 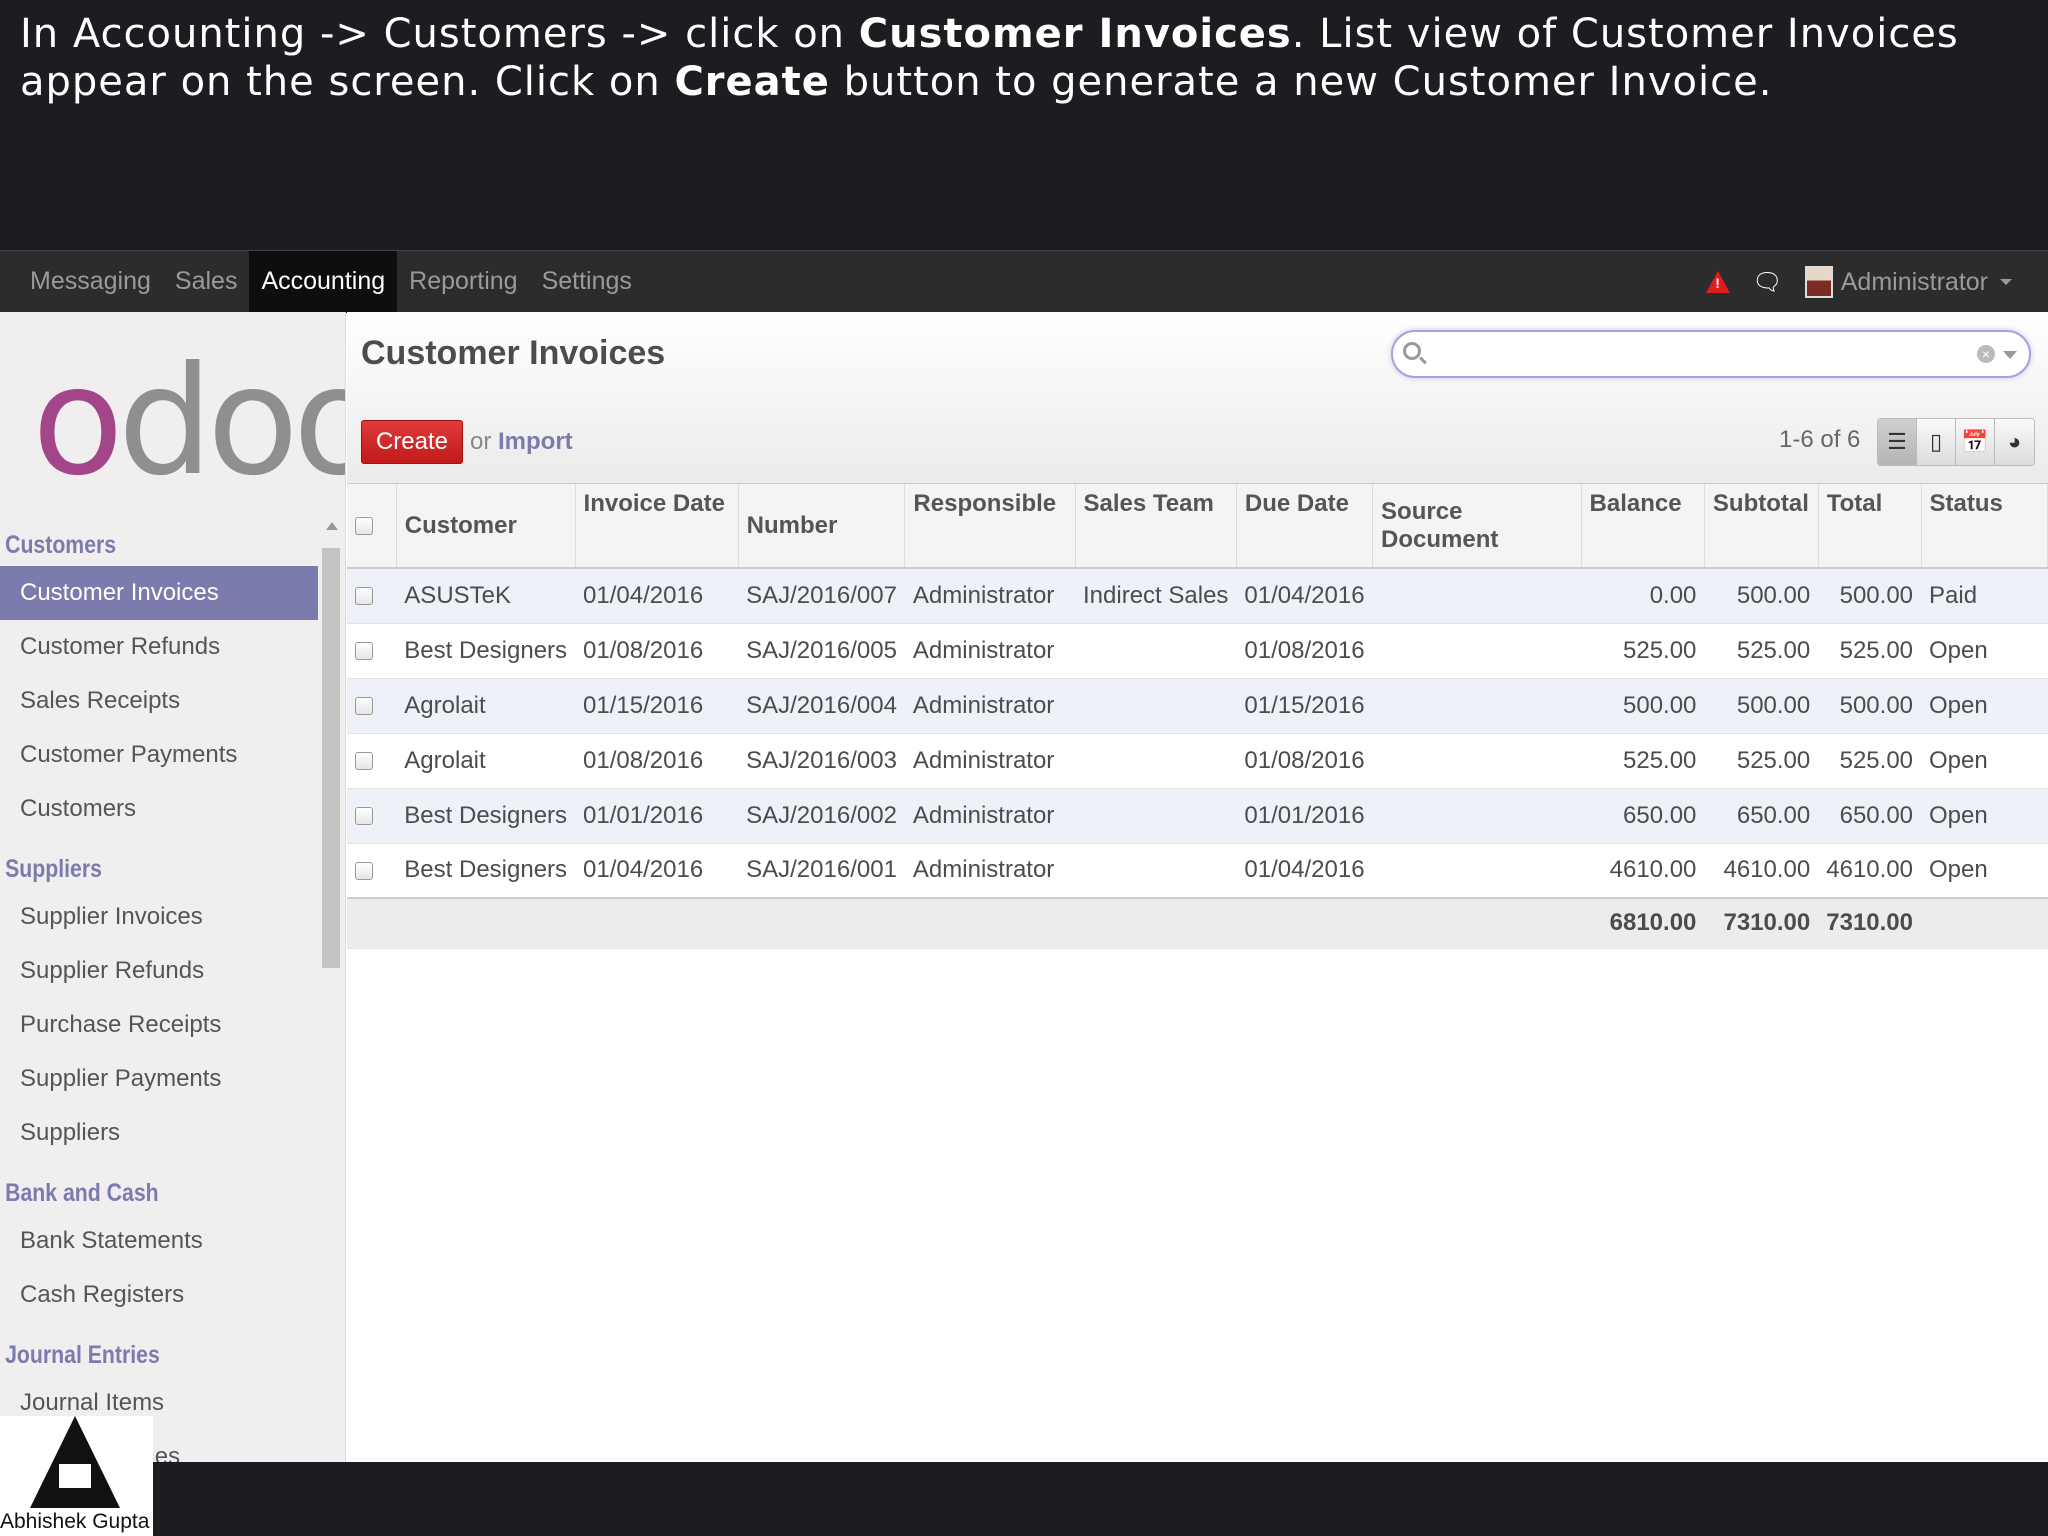 What do you see at coordinates (364, 526) in the screenshot?
I see `select-all-checkbox` at bounding box center [364, 526].